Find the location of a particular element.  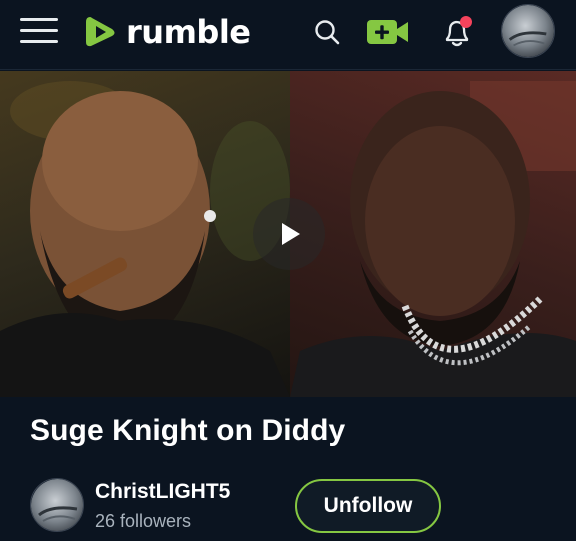

search-button is located at coordinates (327, 32).